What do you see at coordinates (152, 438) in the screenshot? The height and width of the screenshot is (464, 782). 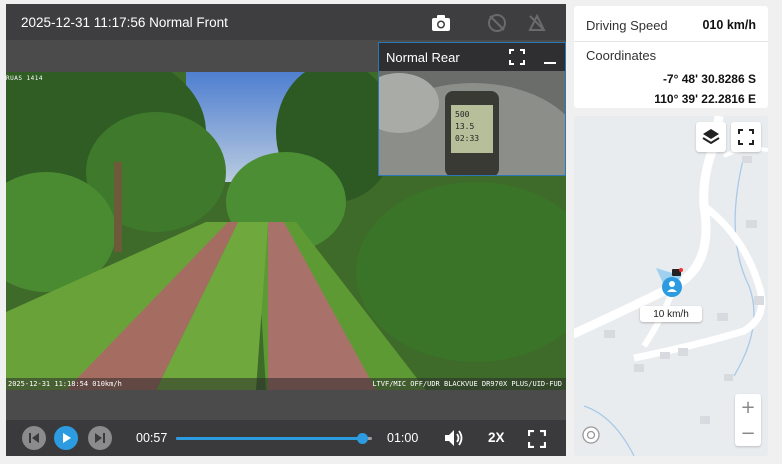 I see `current-time: 00:57` at bounding box center [152, 438].